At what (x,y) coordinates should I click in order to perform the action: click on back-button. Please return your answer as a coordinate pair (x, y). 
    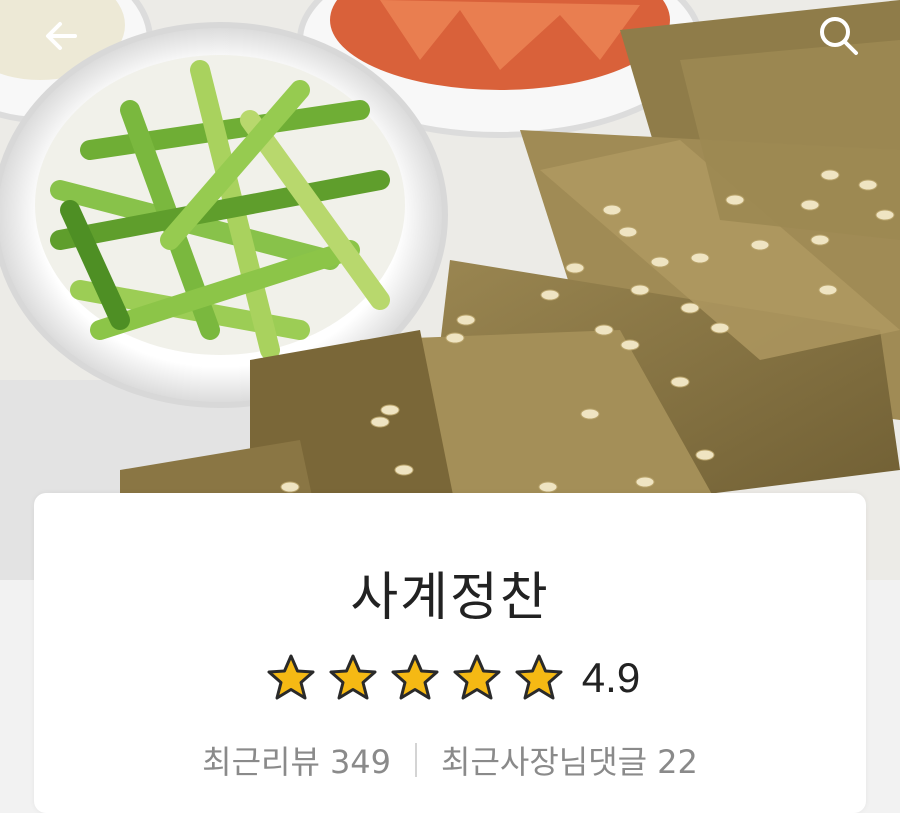
    Looking at the image, I should click on (61, 36).